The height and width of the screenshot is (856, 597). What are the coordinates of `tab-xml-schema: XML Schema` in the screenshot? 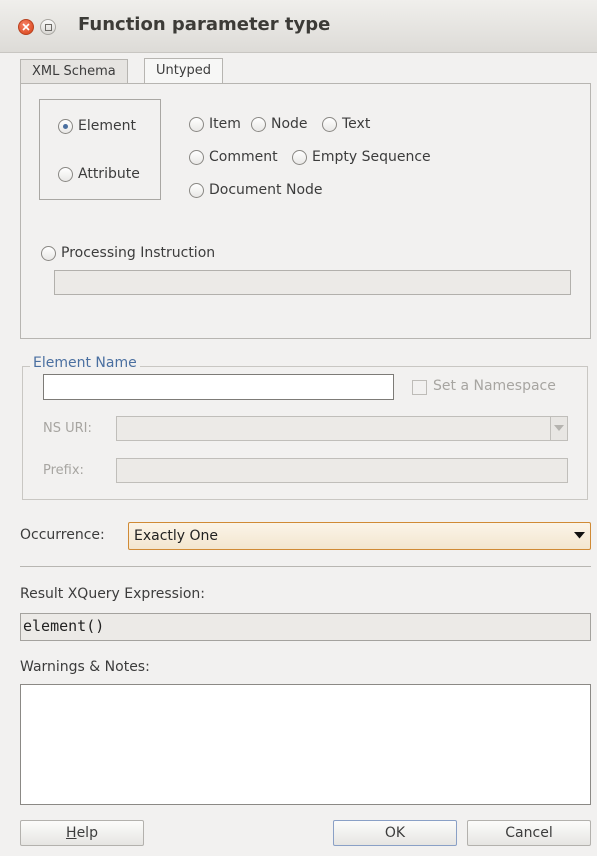 It's located at (74, 71).